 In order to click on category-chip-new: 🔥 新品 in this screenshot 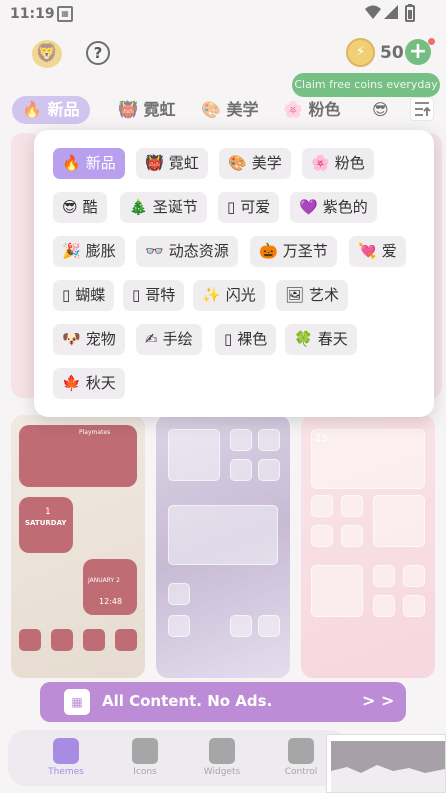, I will do `click(89, 163)`.